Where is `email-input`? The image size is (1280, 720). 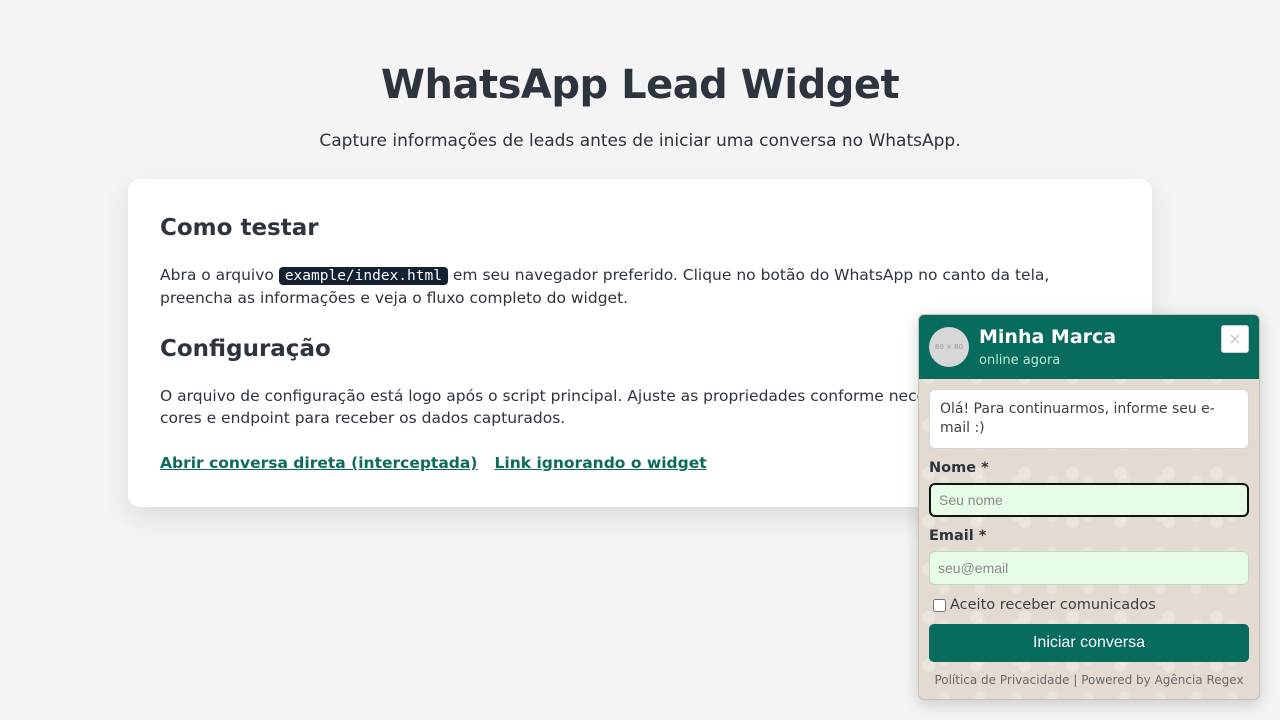
email-input is located at coordinates (1089, 568).